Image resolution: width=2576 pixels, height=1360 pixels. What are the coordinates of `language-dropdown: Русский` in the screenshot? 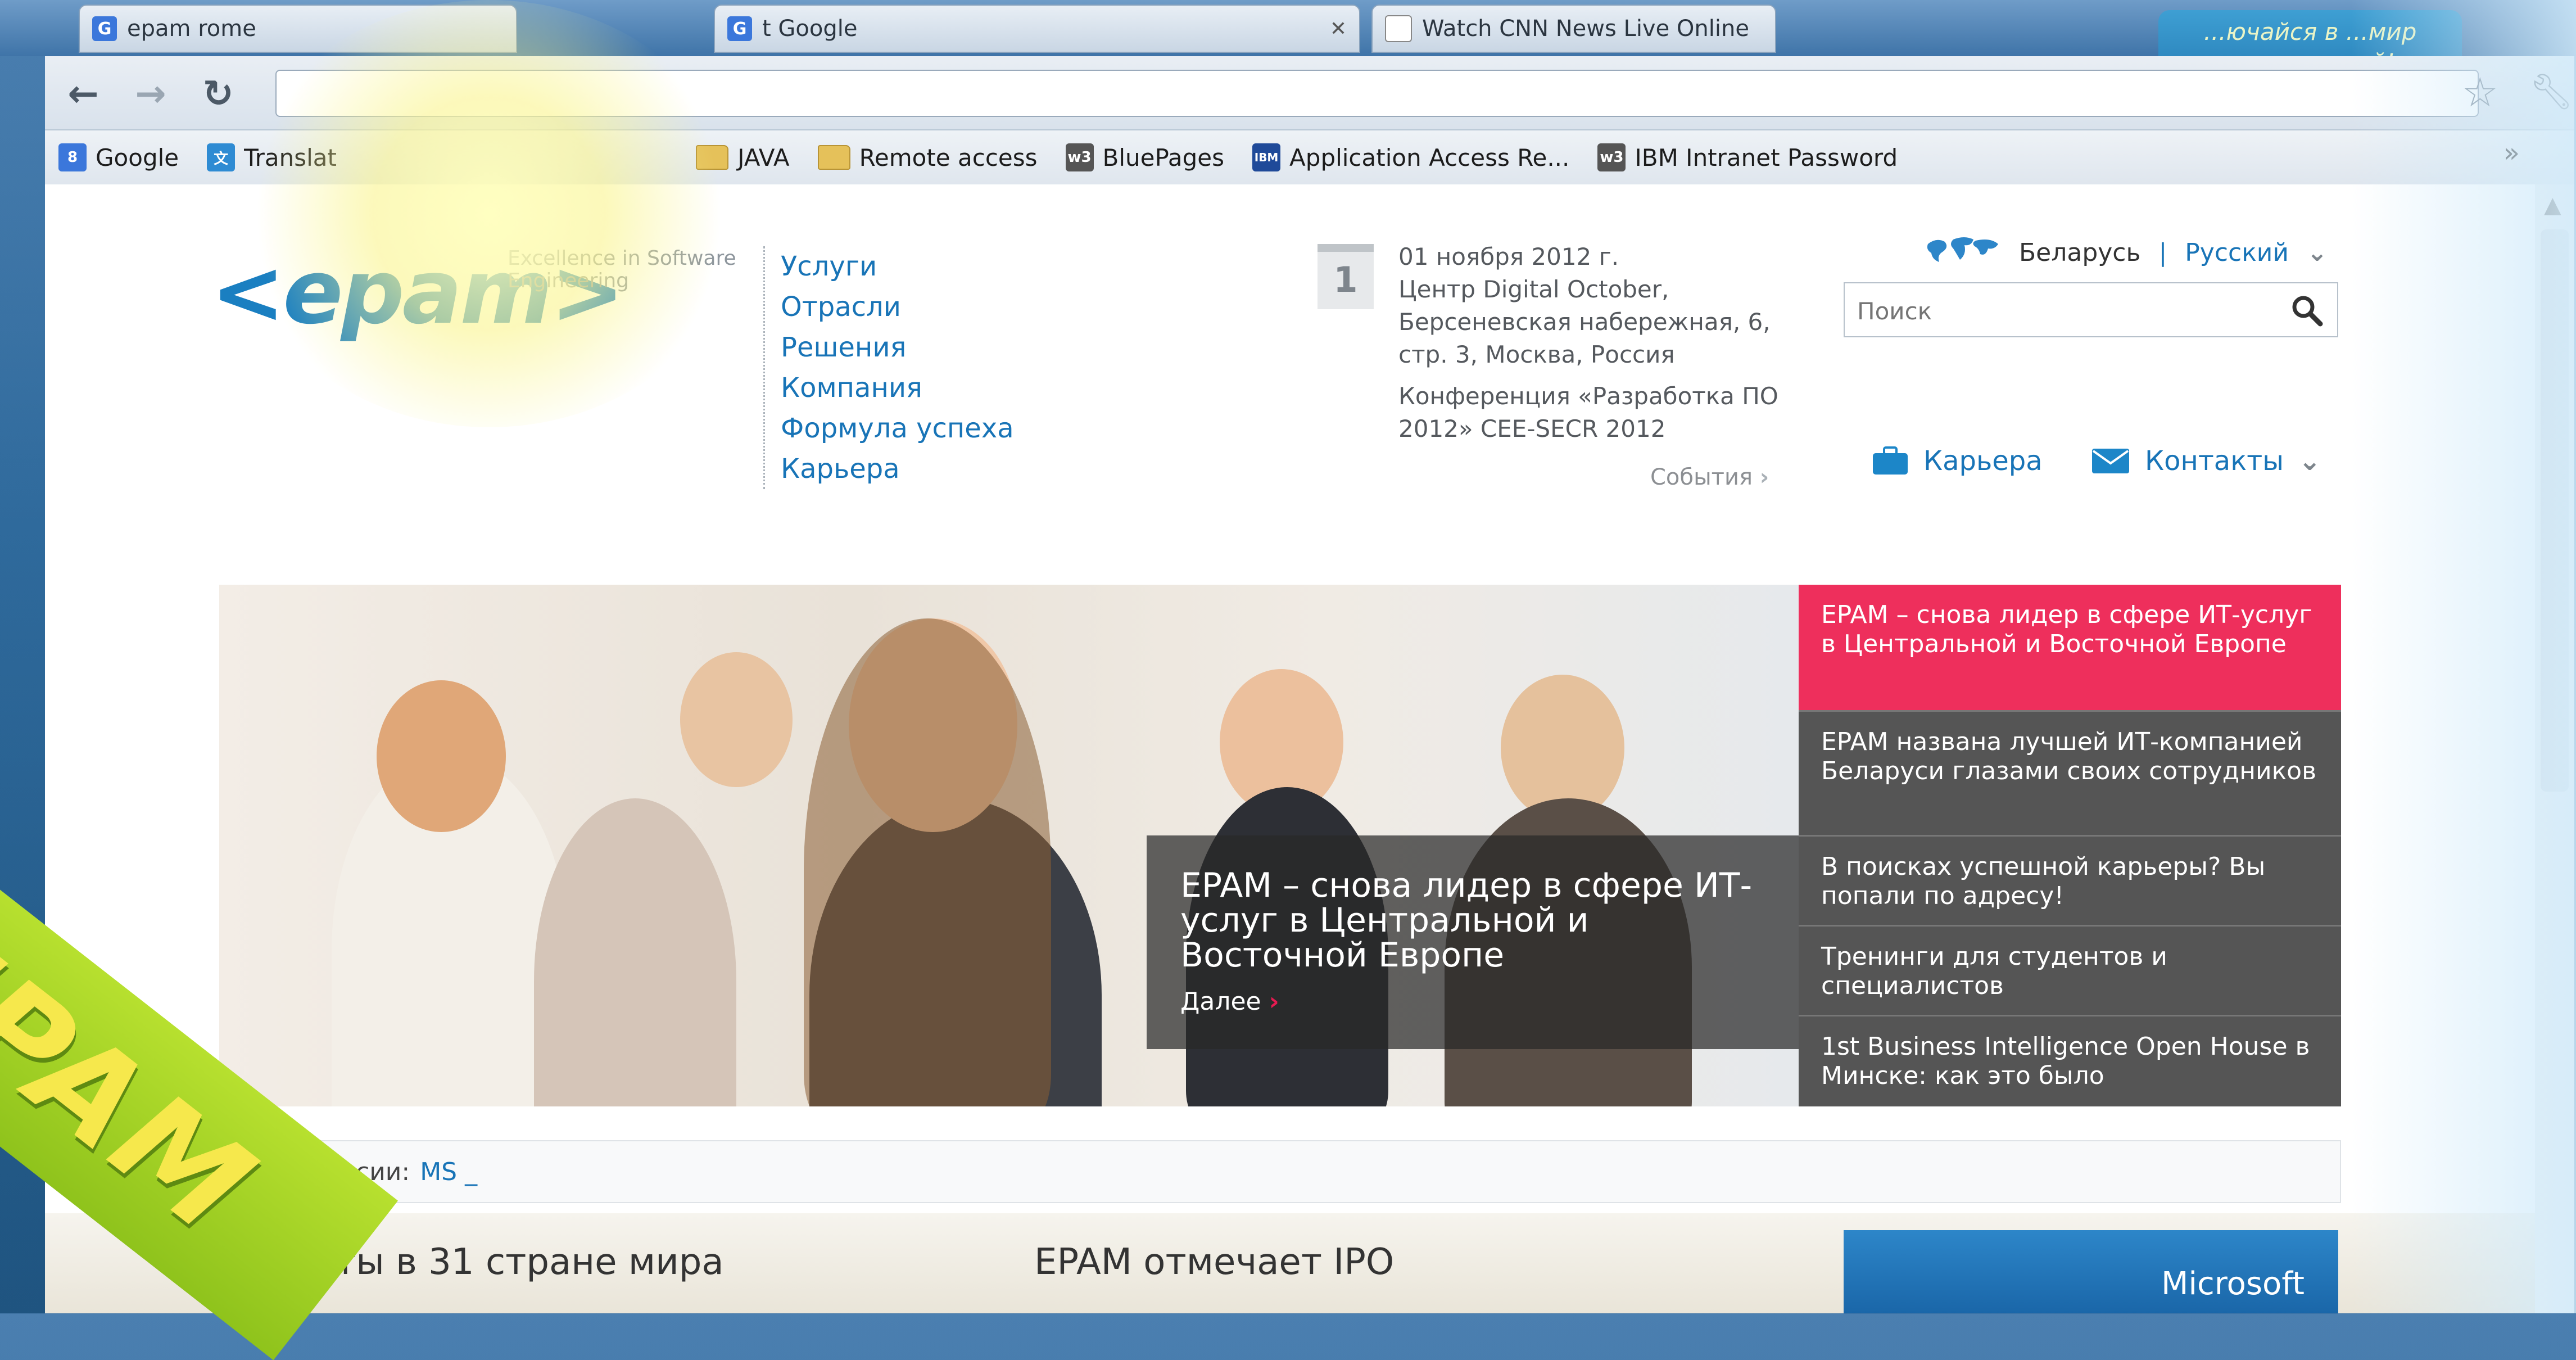 It's located at (2237, 252).